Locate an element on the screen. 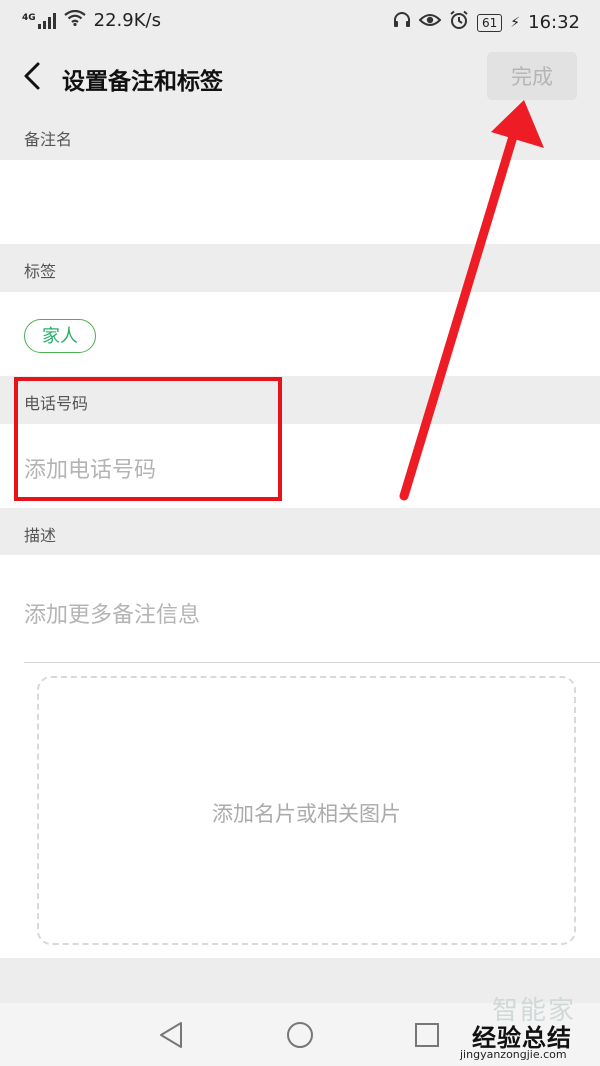  description-section-header: 描述 is located at coordinates (300, 531).